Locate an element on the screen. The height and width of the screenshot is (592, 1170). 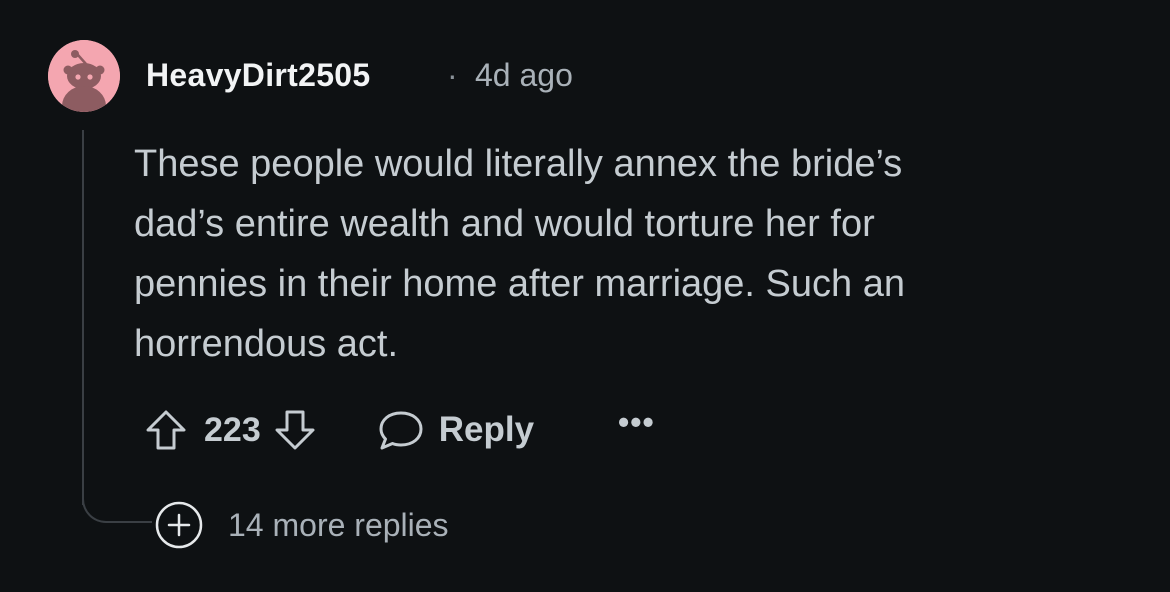
comment-actions: 223 Reply ••• is located at coordinates (399, 430).